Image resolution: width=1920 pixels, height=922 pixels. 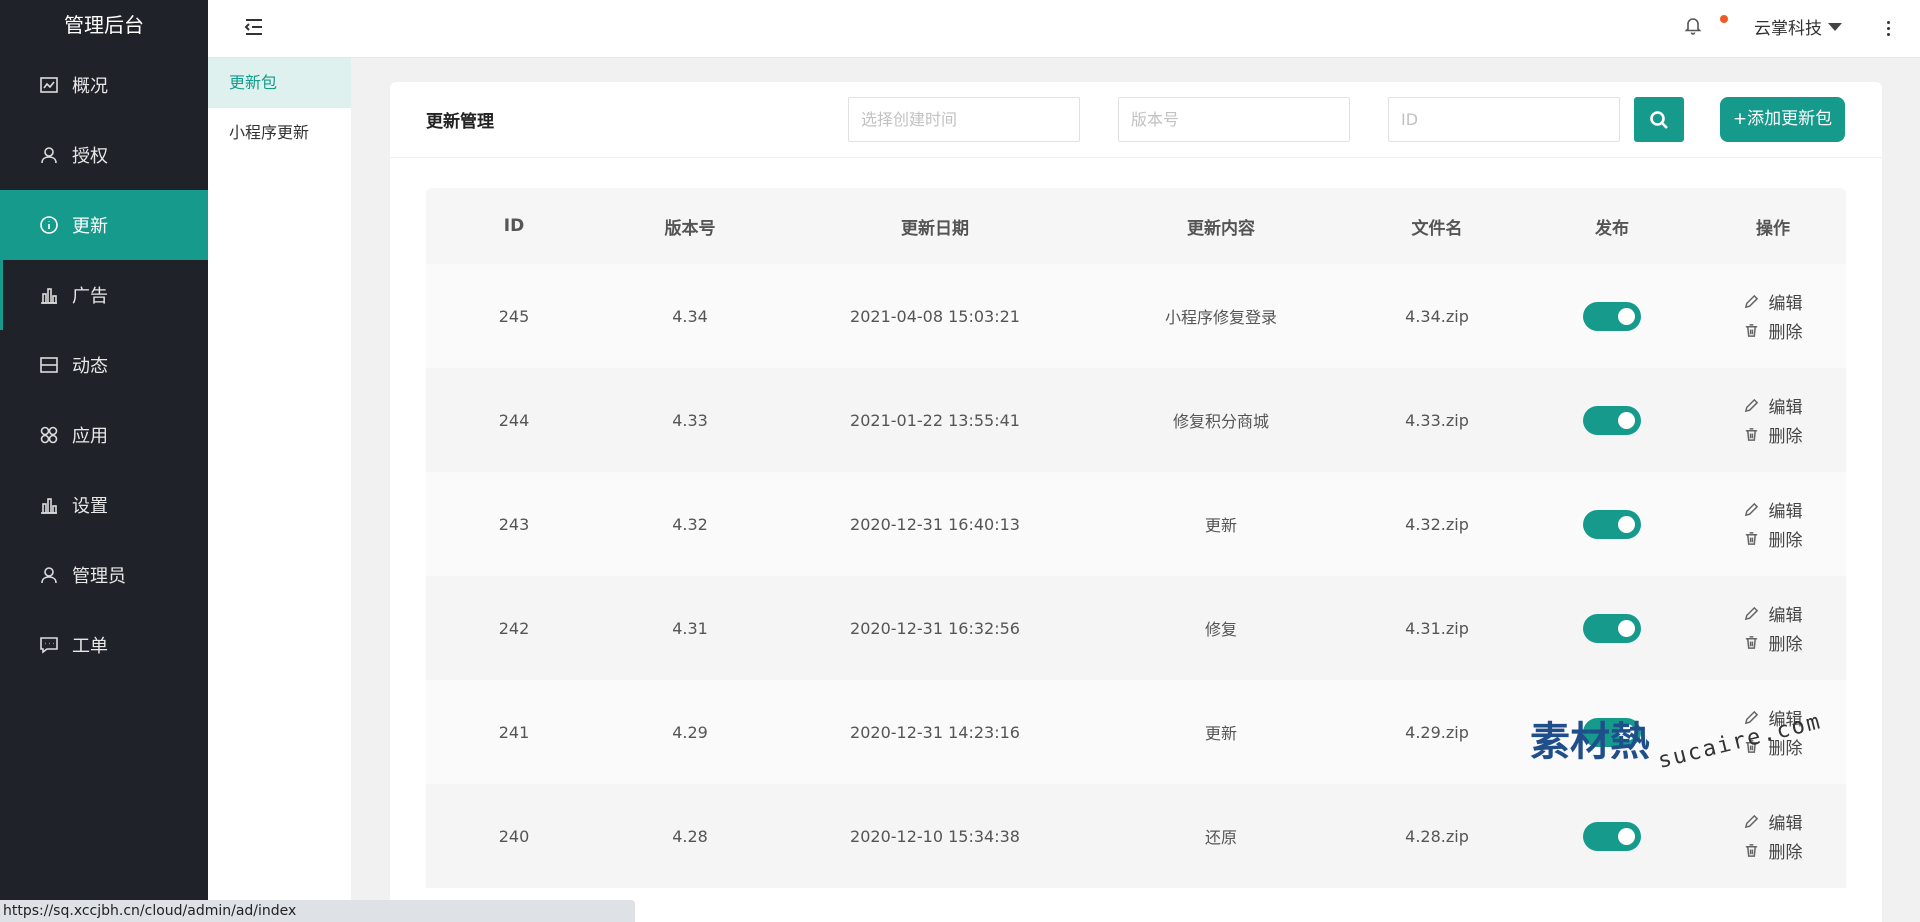 What do you see at coordinates (1835, 26) in the screenshot?
I see `caret-down-icon` at bounding box center [1835, 26].